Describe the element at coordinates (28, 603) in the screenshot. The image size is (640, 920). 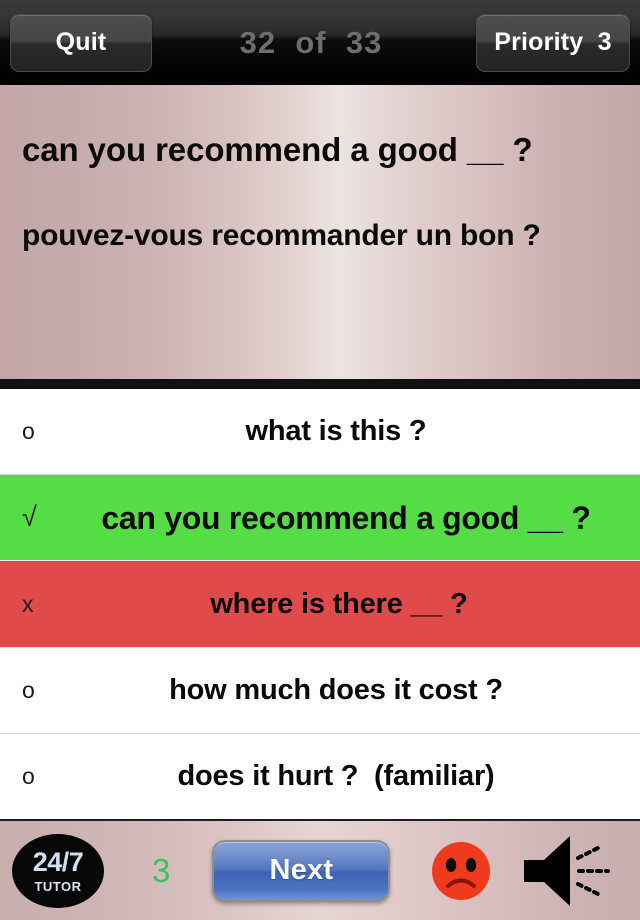
I see `cross-mark-icon: x` at that location.